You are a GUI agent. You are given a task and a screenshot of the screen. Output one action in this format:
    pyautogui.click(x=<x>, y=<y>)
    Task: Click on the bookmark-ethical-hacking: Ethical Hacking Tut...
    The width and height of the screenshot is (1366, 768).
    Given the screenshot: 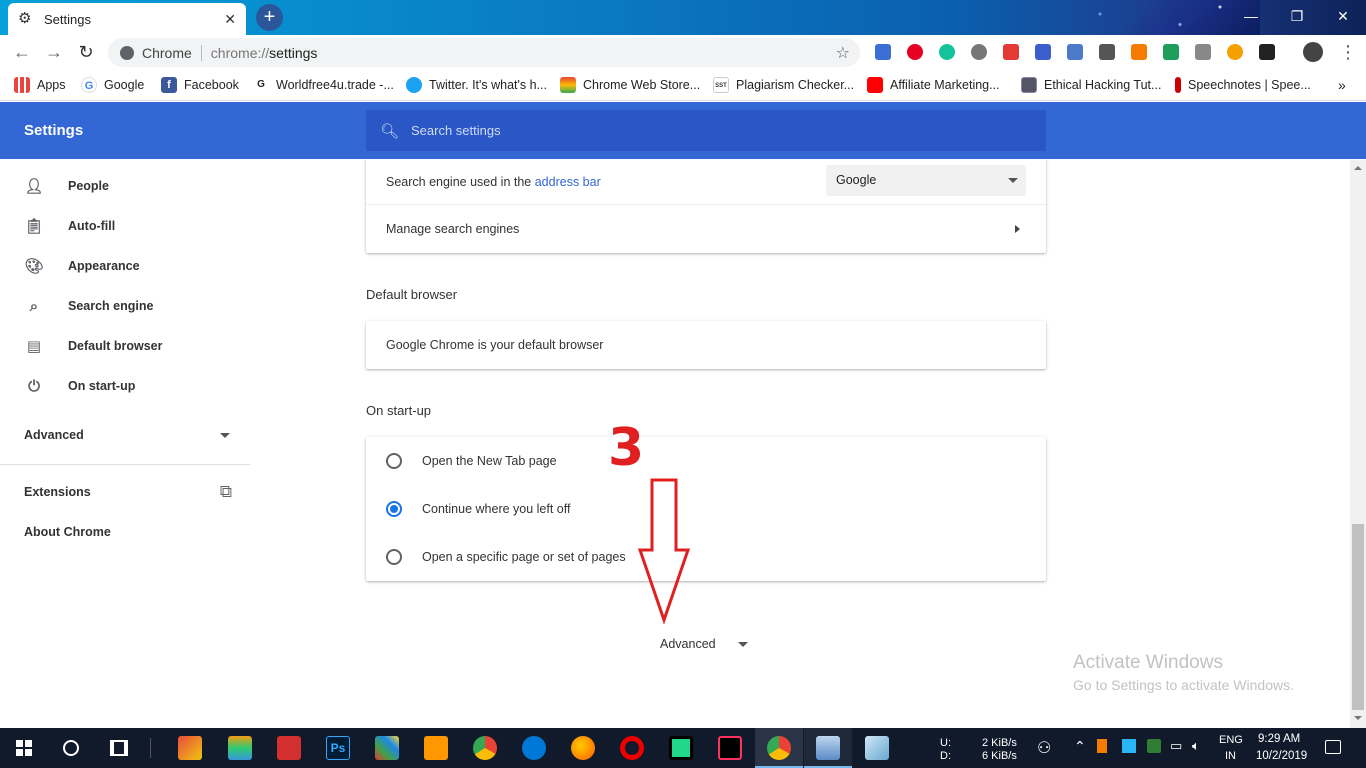 What is the action you would take?
    pyautogui.click(x=1091, y=85)
    